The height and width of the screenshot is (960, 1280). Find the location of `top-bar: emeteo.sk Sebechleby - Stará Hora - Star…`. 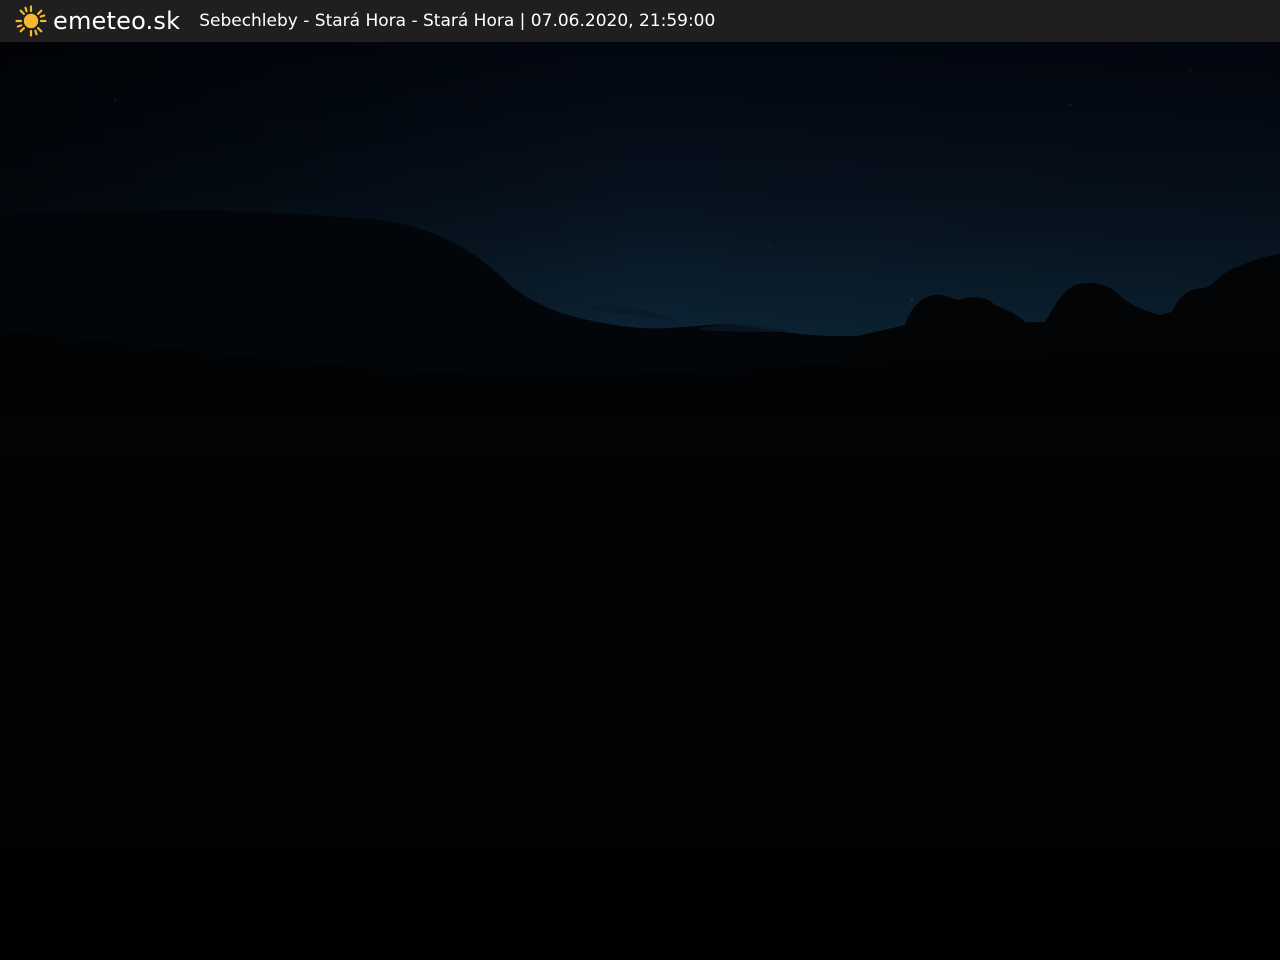

top-bar: emeteo.sk Sebechleby - Stará Hora - Star… is located at coordinates (640, 21).